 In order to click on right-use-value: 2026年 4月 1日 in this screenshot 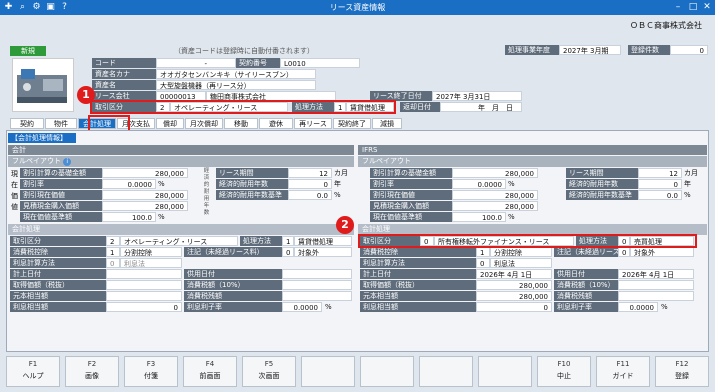, I will do `click(656, 274)`.